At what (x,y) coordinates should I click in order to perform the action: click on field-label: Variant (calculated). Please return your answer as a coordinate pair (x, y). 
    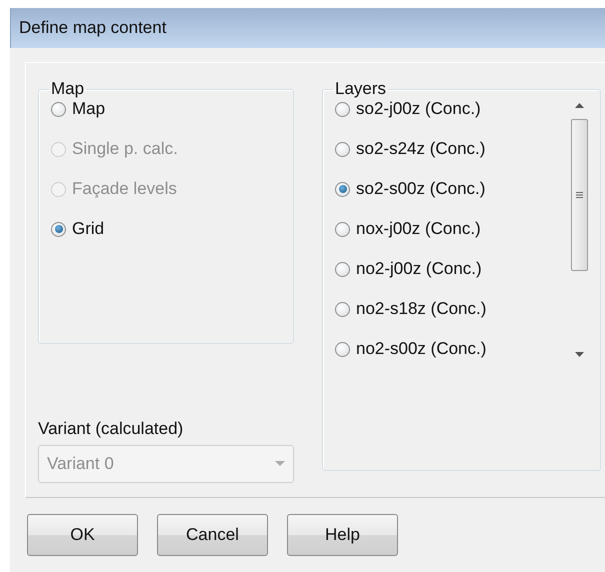
    Looking at the image, I should click on (111, 429).